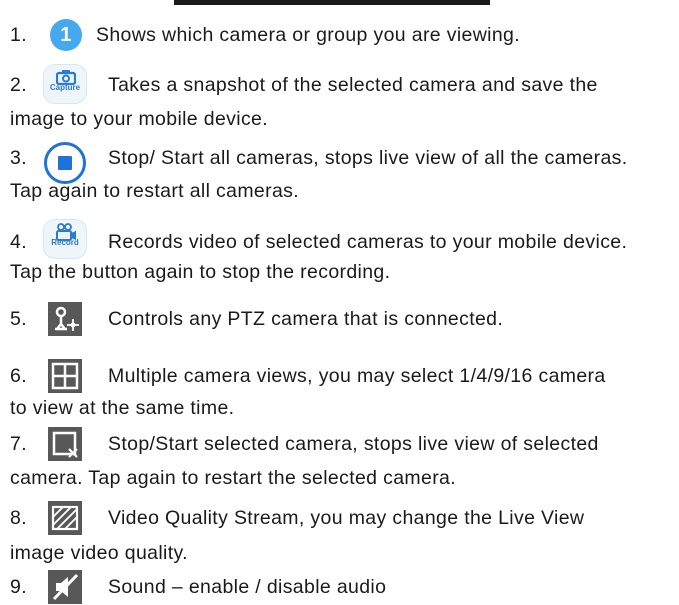  I want to click on record-video-icon: Record, so click(65, 239).